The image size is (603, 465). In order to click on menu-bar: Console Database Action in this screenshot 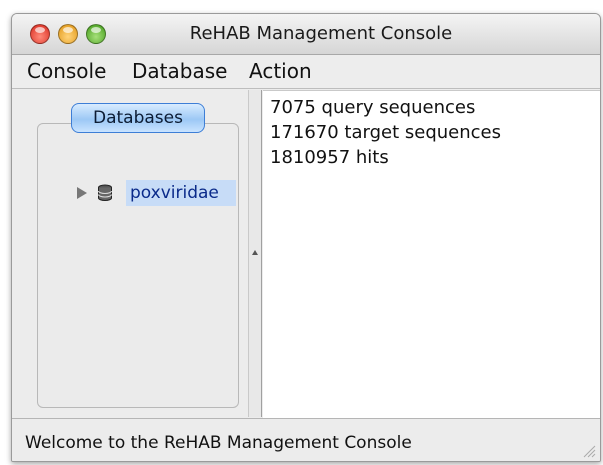, I will do `click(306, 72)`.